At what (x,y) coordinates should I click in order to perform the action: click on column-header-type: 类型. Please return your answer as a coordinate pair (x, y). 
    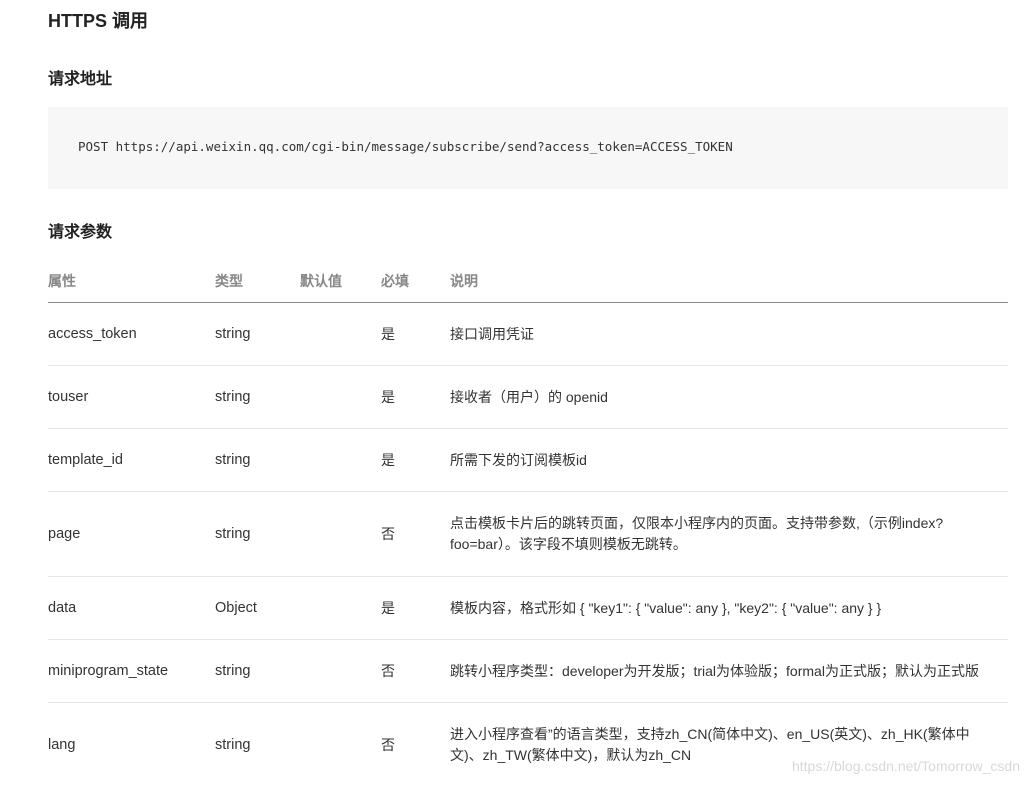
    Looking at the image, I should click on (257, 281).